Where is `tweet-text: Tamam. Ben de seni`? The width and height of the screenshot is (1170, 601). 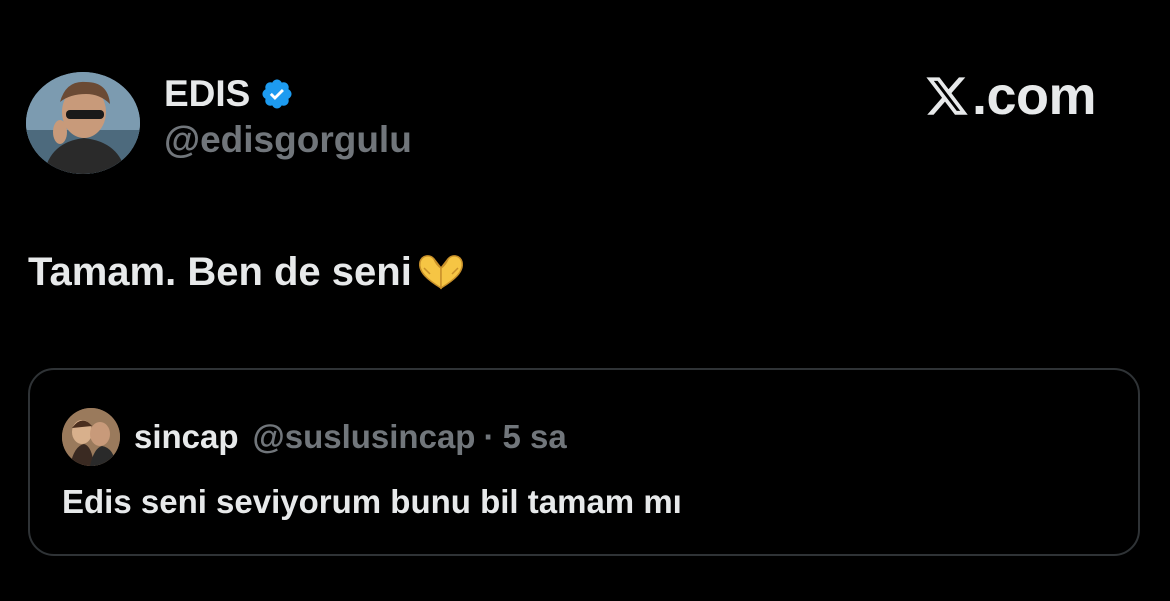
tweet-text: Tamam. Ben de seni is located at coordinates (220, 272).